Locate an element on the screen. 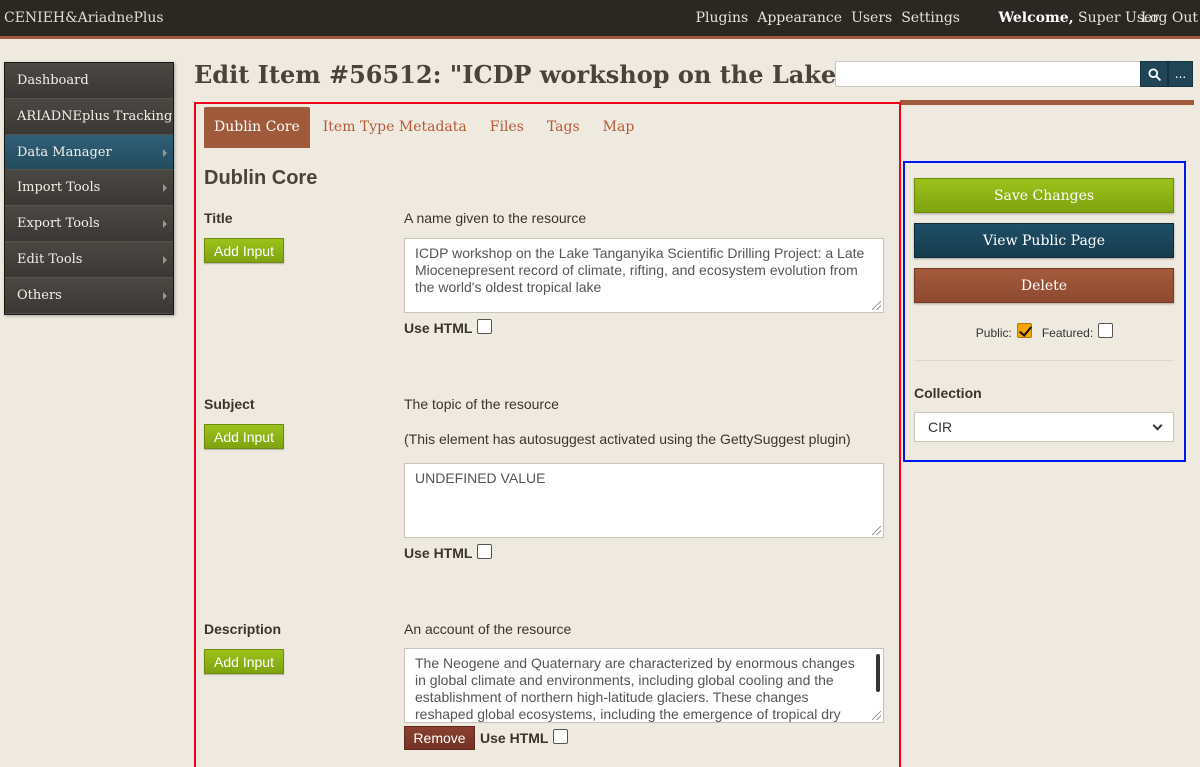 This screenshot has width=1200, height=767. description-add-input-button: Add Input is located at coordinates (244, 661).